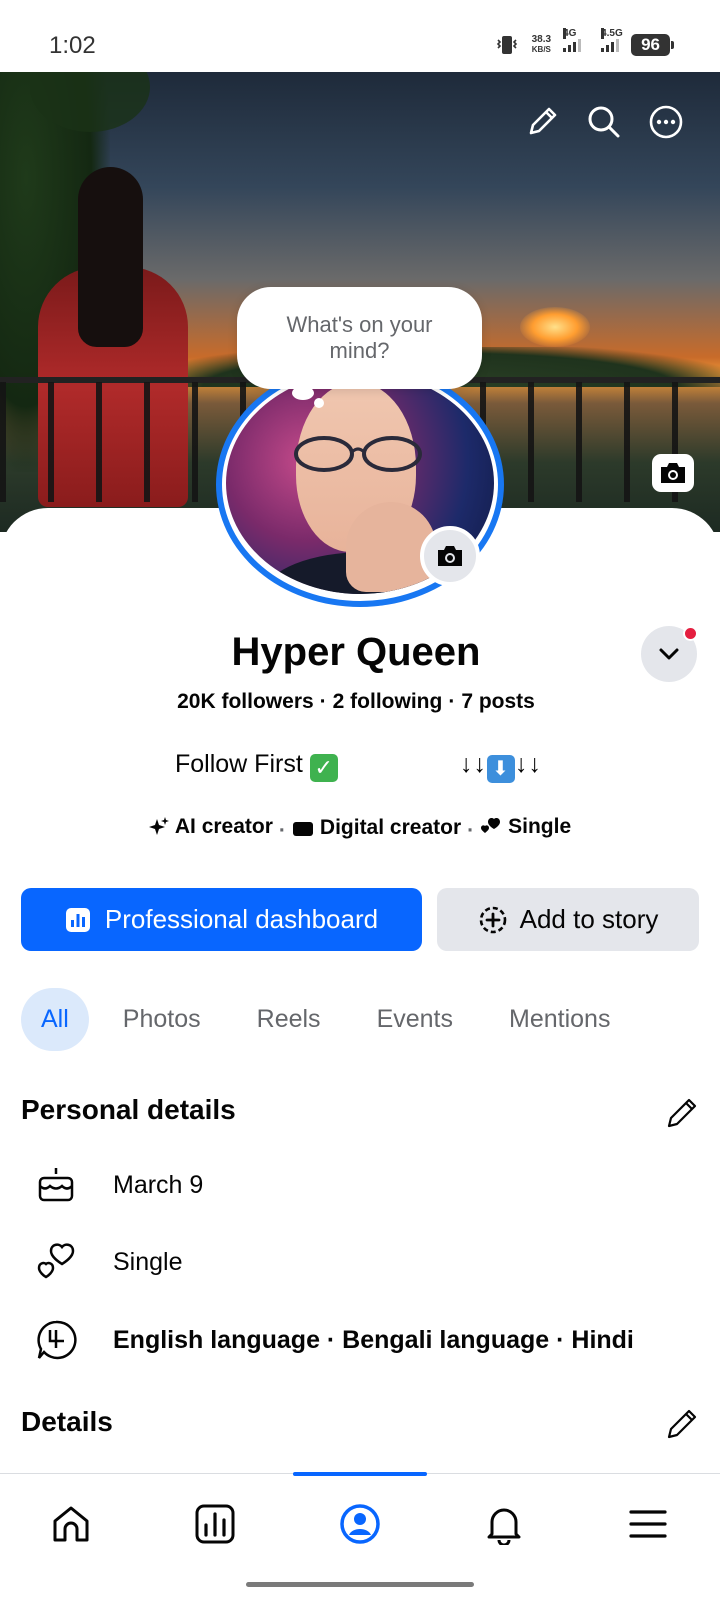 This screenshot has height=1600, width=720. Describe the element at coordinates (319, 403) in the screenshot. I see `bubble-tail-small` at that location.